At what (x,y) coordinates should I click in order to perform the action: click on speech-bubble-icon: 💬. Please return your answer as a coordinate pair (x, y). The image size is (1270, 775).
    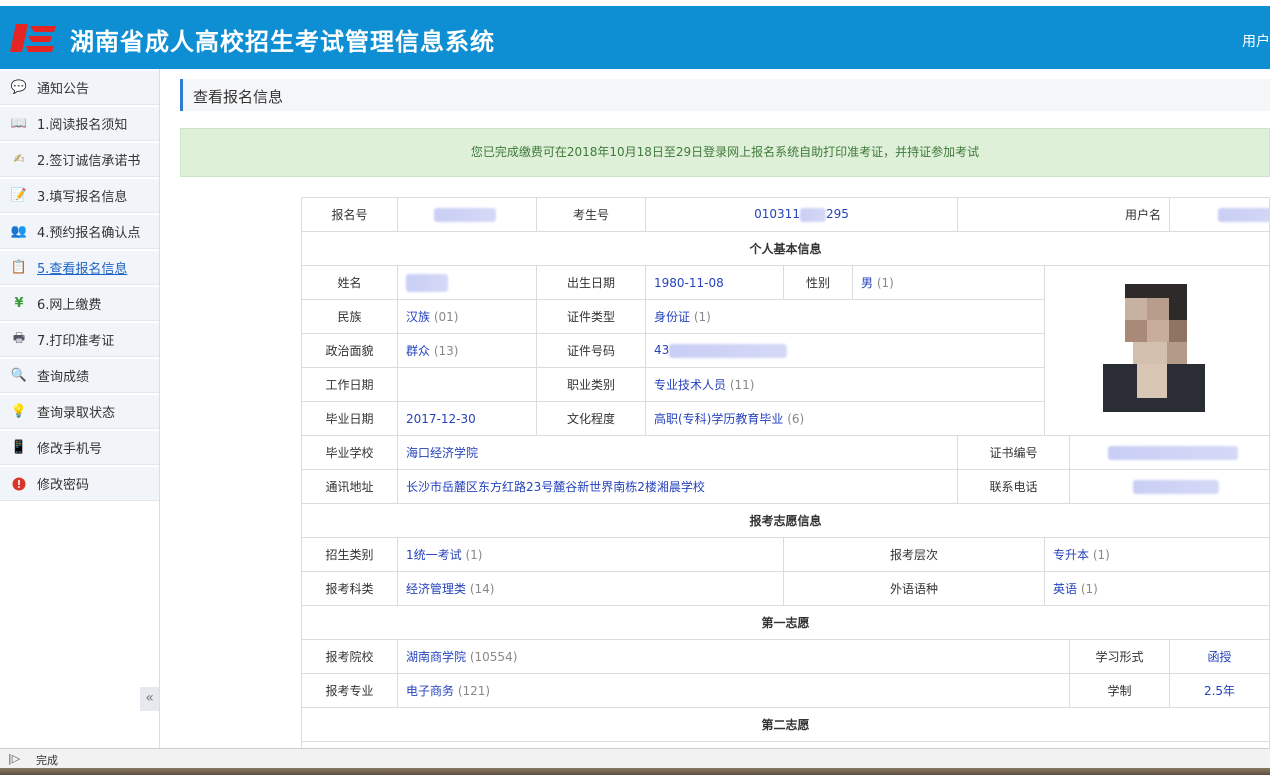
    Looking at the image, I should click on (19, 87).